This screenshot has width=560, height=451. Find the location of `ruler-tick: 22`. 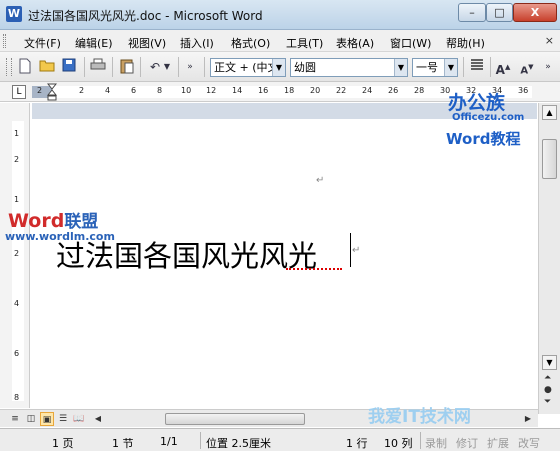

ruler-tick: 22 is located at coordinates (341, 90).